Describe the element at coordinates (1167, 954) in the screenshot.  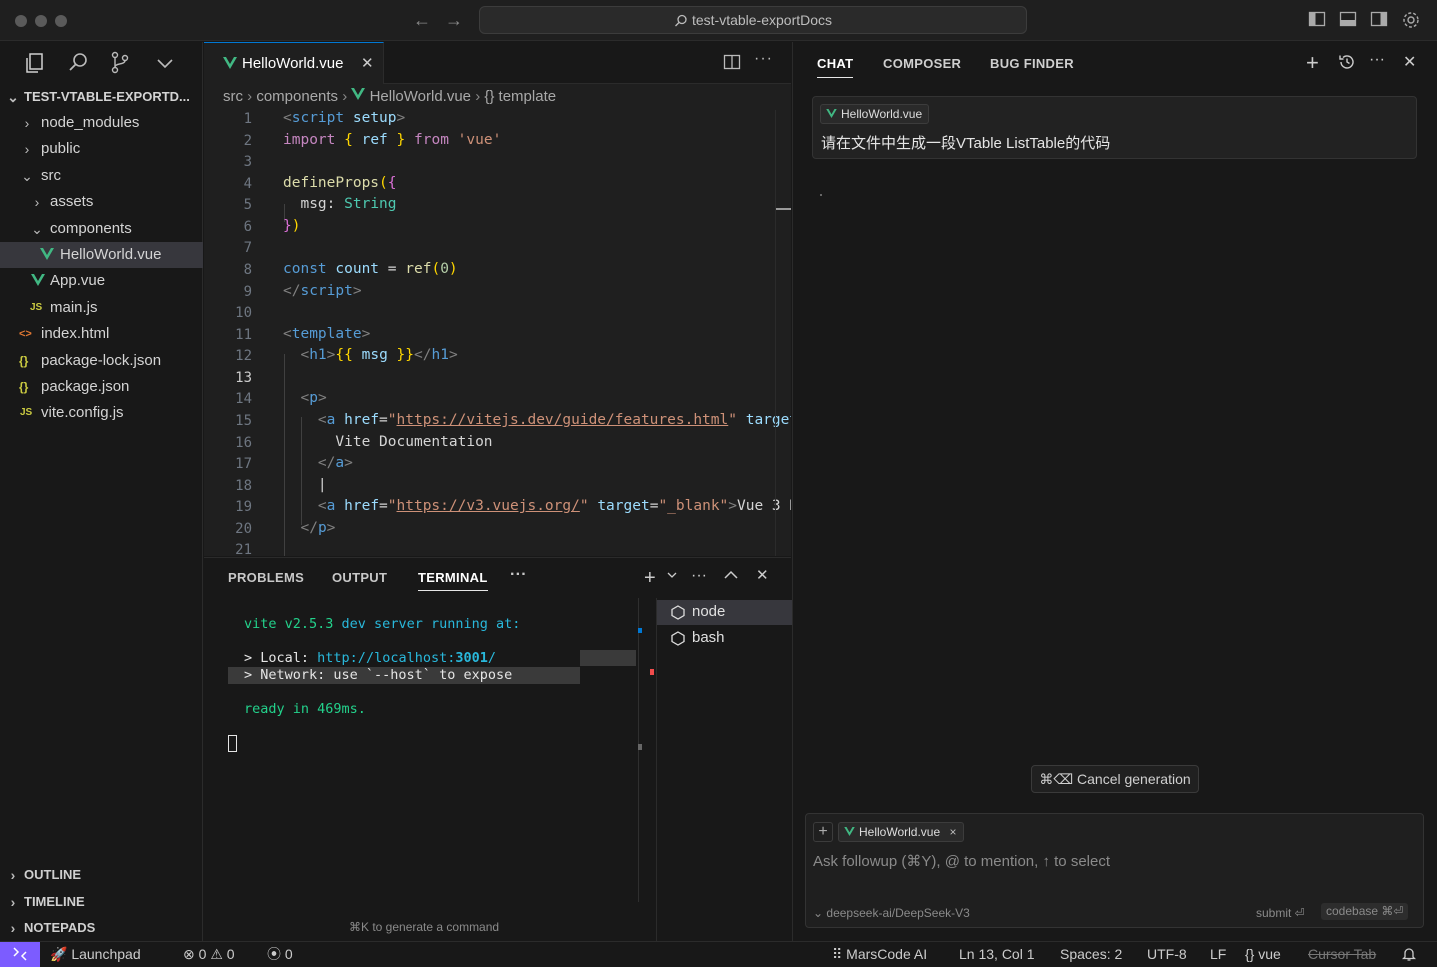
I see `encoding-setting: UTF-8` at that location.